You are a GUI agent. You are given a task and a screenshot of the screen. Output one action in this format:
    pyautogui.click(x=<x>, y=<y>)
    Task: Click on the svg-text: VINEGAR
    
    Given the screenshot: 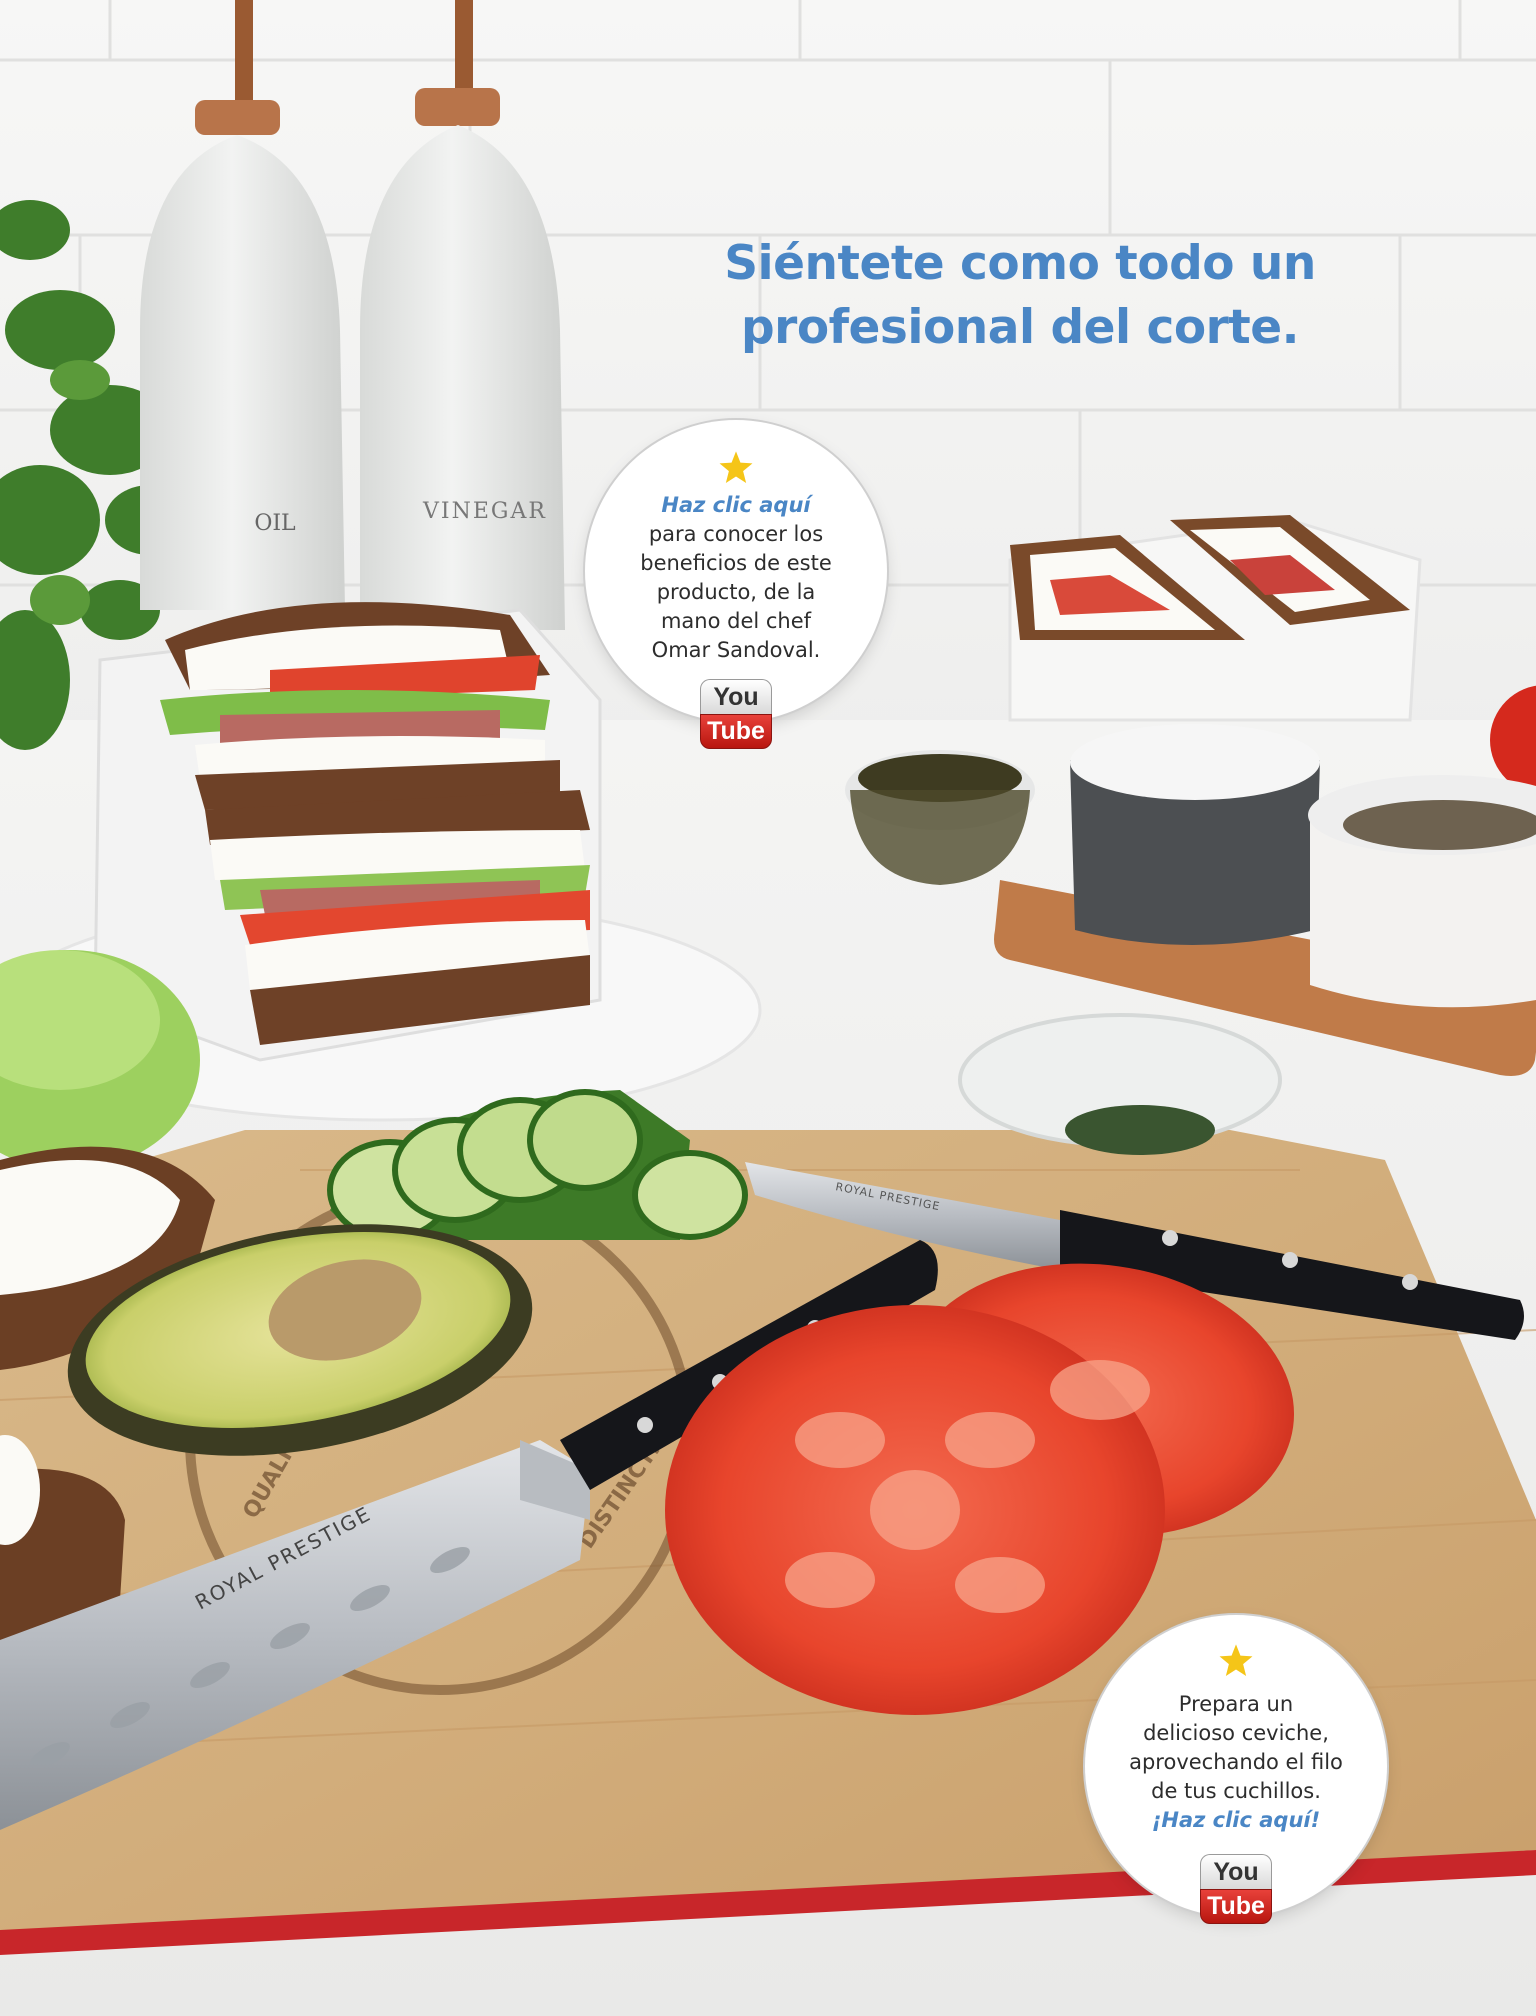 What is the action you would take?
    pyautogui.click(x=484, y=511)
    